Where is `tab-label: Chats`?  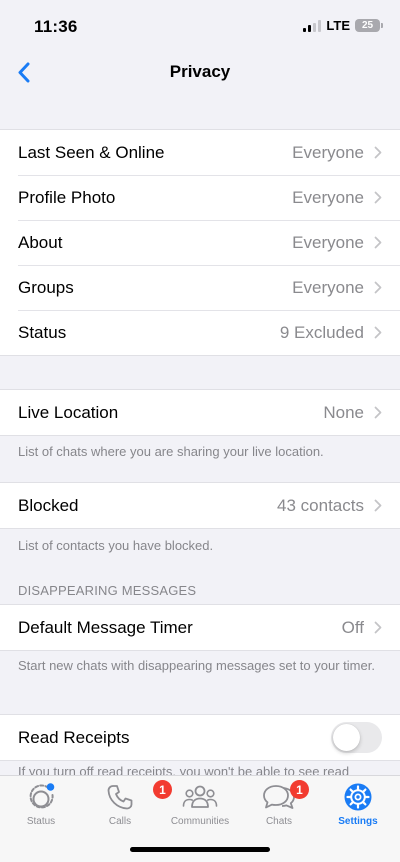 tab-label: Chats is located at coordinates (279, 821).